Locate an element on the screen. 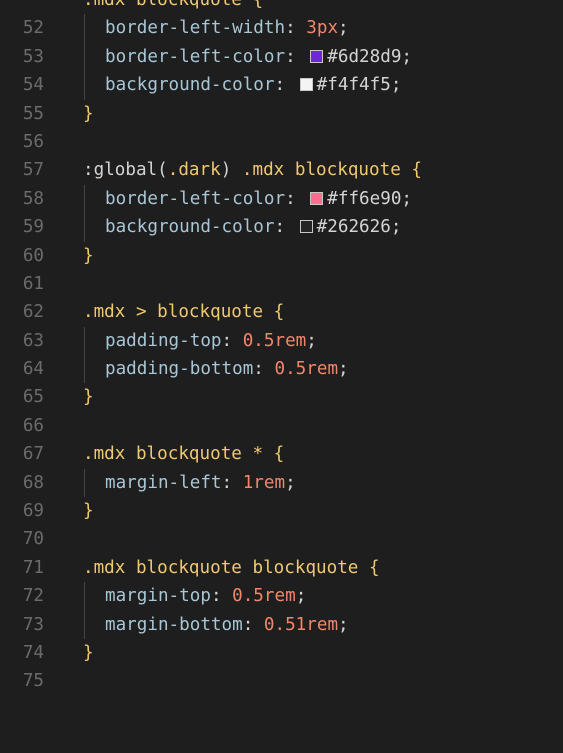 The image size is (563, 753). code-text: padding-top: 0.5rem; is located at coordinates (323, 341).